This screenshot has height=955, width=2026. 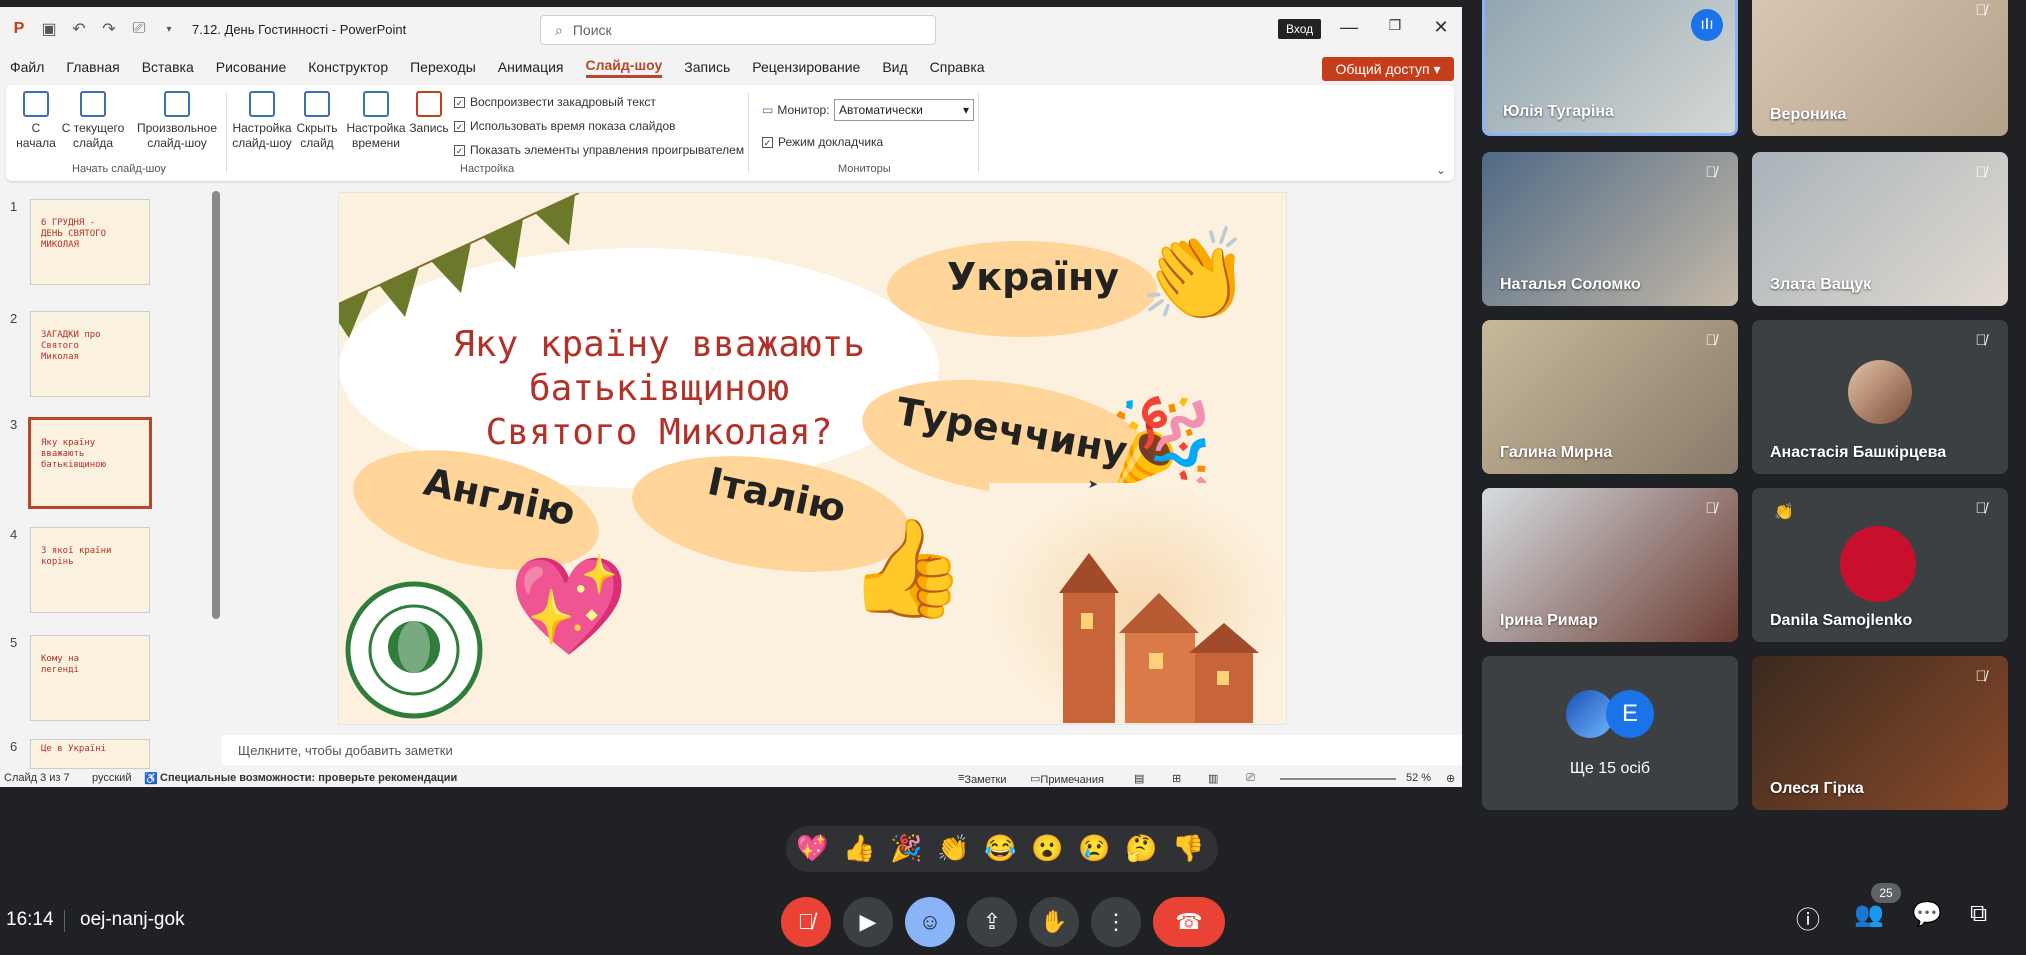 What do you see at coordinates (894, 67) in the screenshot?
I see `tab-view: Вид` at bounding box center [894, 67].